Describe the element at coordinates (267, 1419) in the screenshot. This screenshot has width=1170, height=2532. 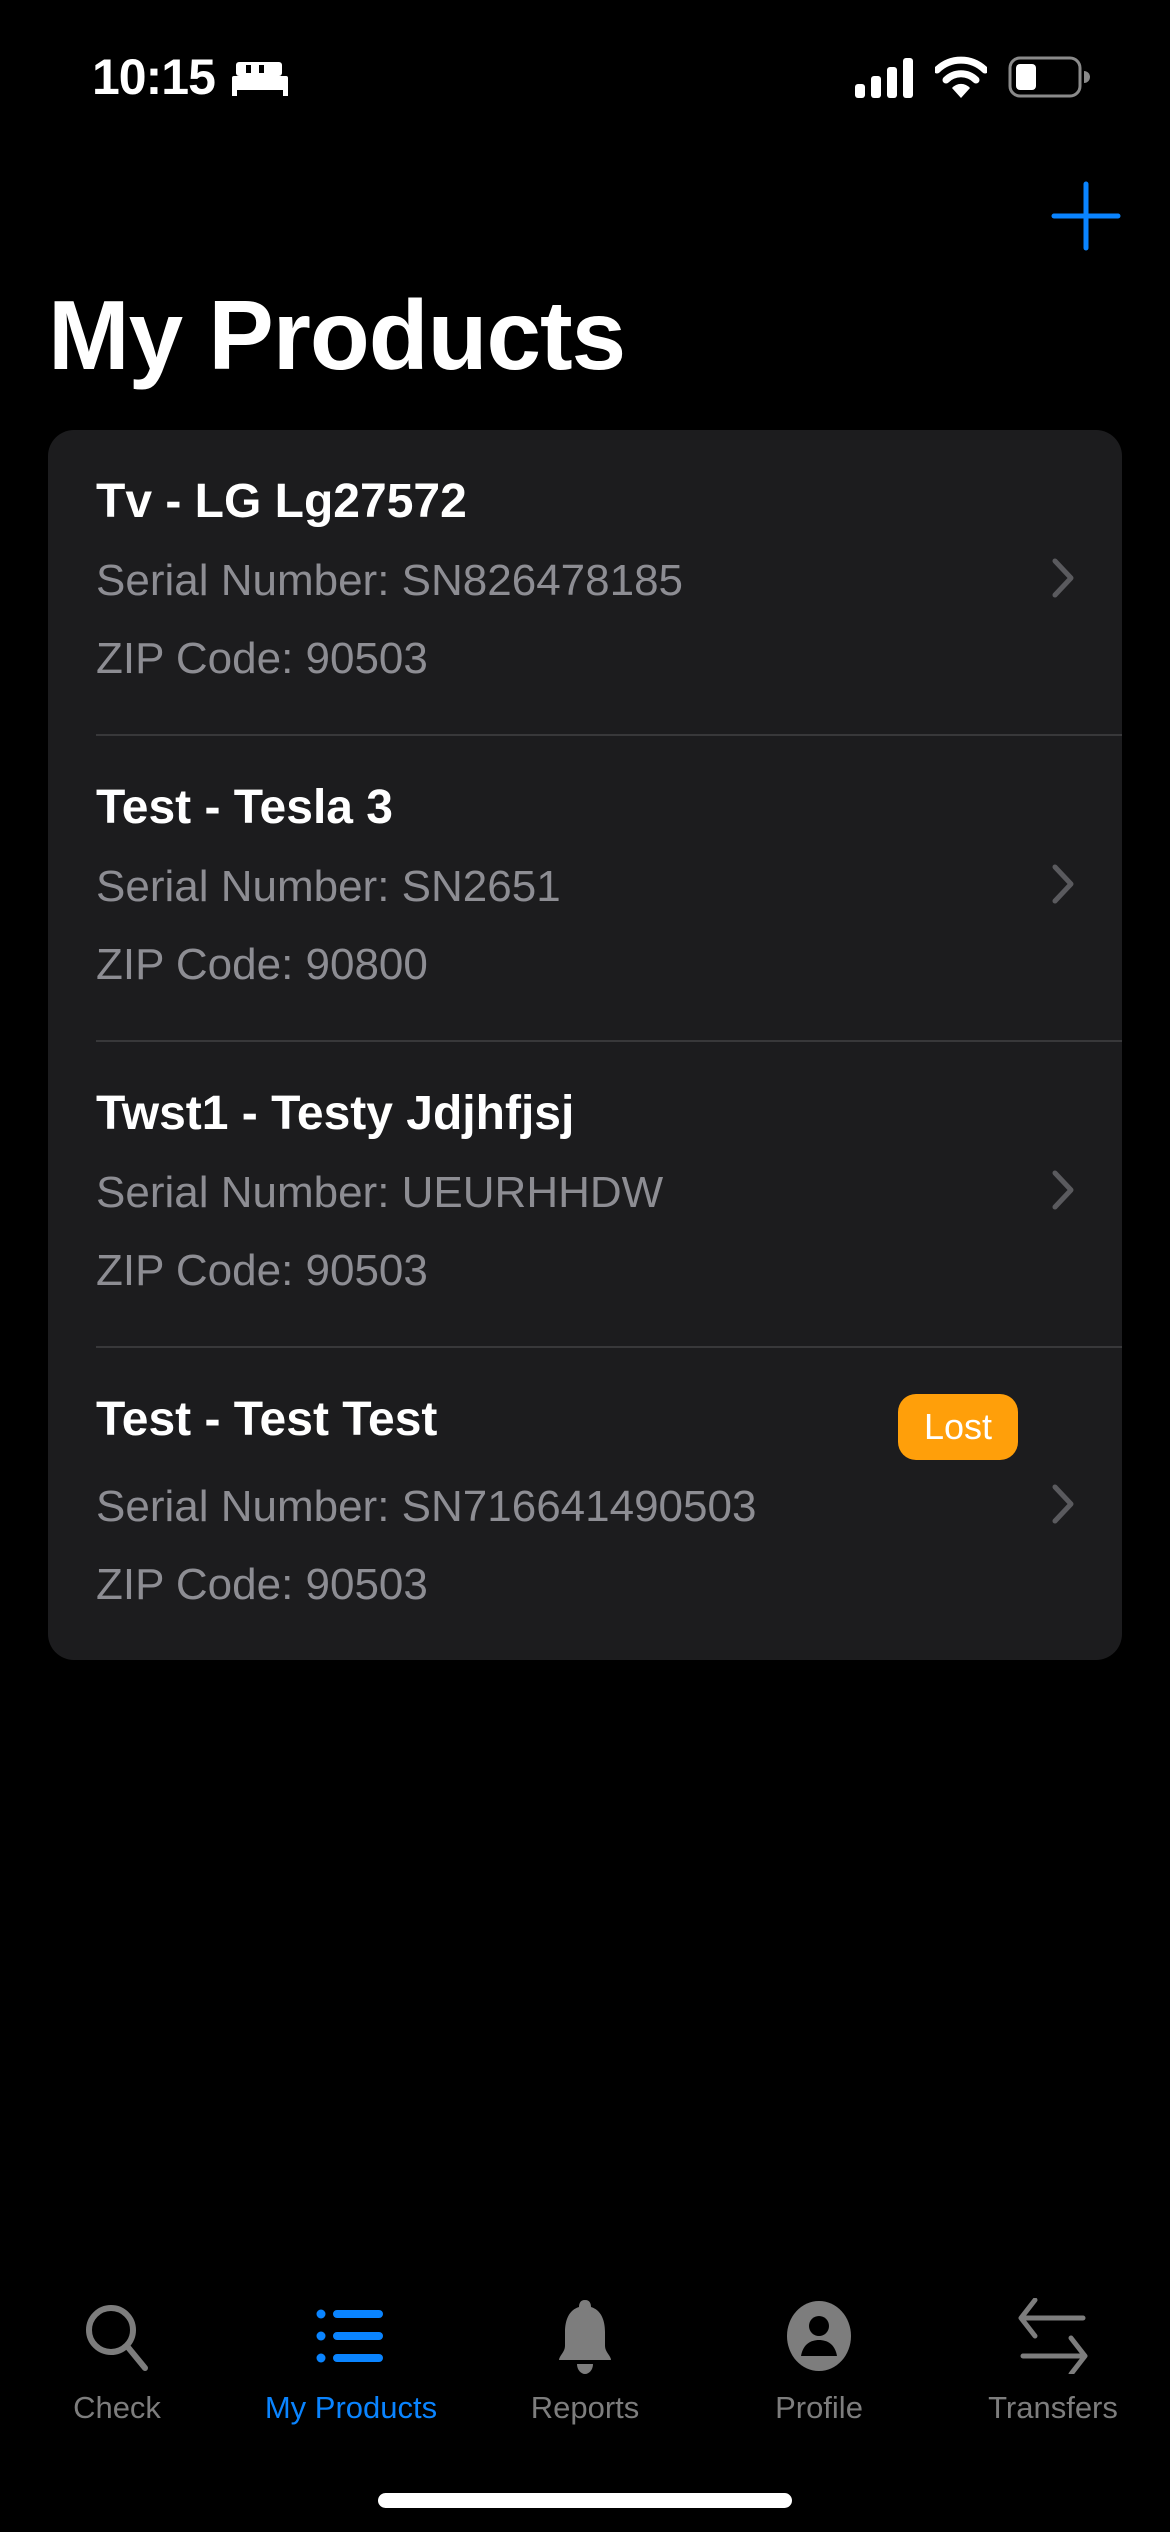
I see `product-name: Test - Test Test` at that location.